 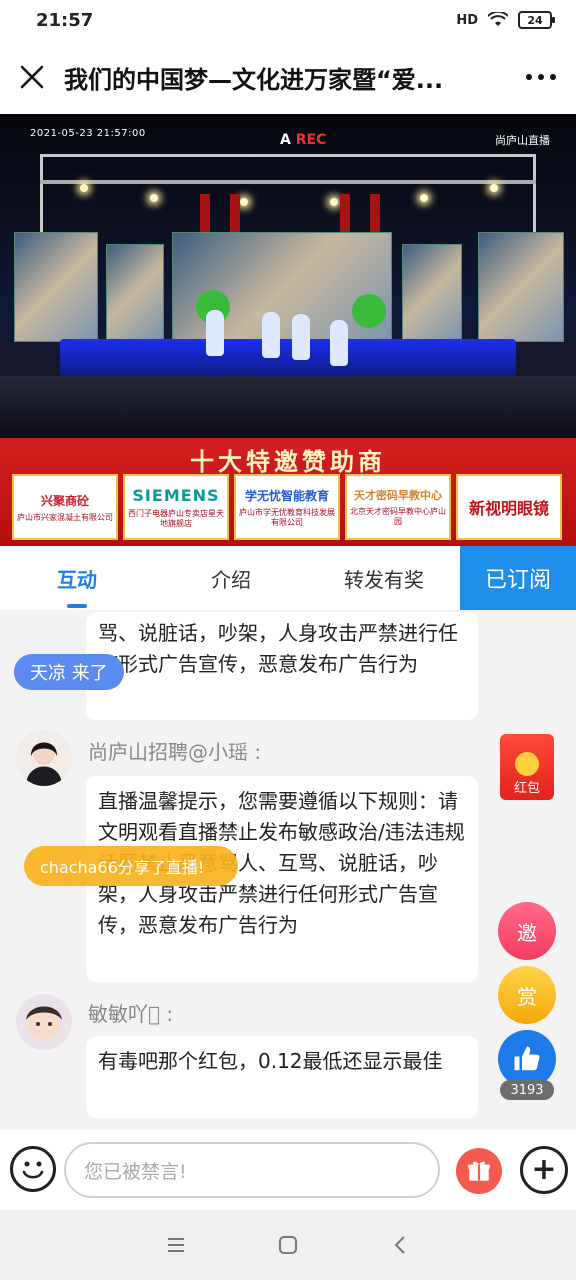 I want to click on close-icon, so click(x=32, y=77).